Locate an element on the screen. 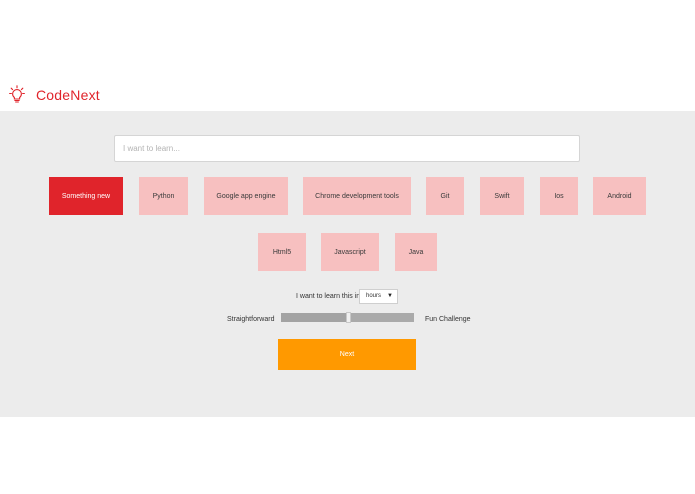 Image resolution: width=695 pixels, height=494 pixels. tag-git: Git is located at coordinates (445, 196).